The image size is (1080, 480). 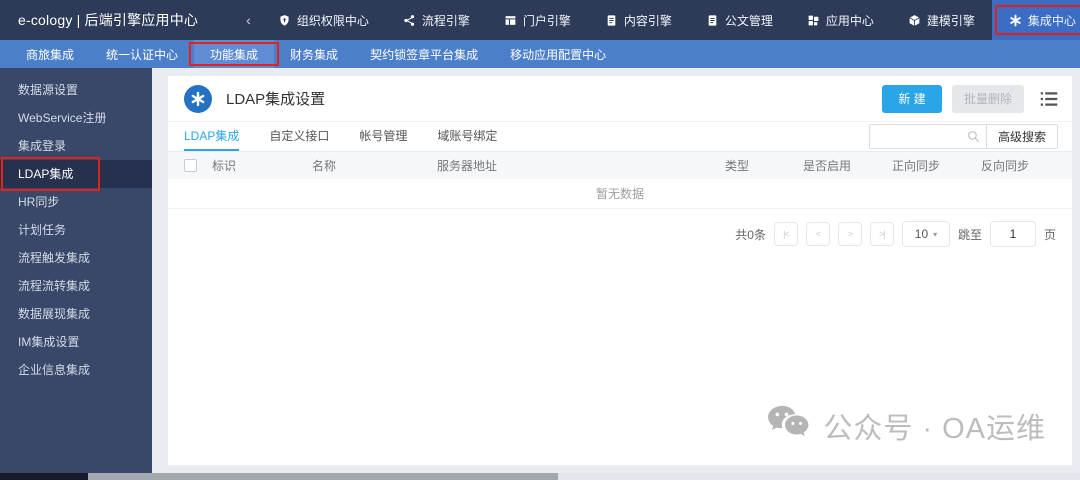 I want to click on sidebar-item-workflow-trigger: 流程触发集成, so click(x=76, y=258).